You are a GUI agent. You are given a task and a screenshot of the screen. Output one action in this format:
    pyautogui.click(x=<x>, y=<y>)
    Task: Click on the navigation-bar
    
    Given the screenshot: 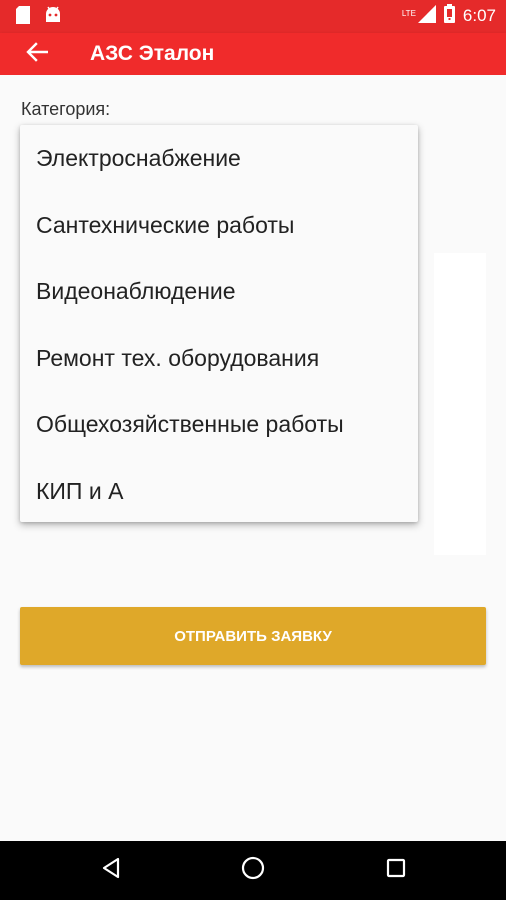 What is the action you would take?
    pyautogui.click(x=253, y=870)
    